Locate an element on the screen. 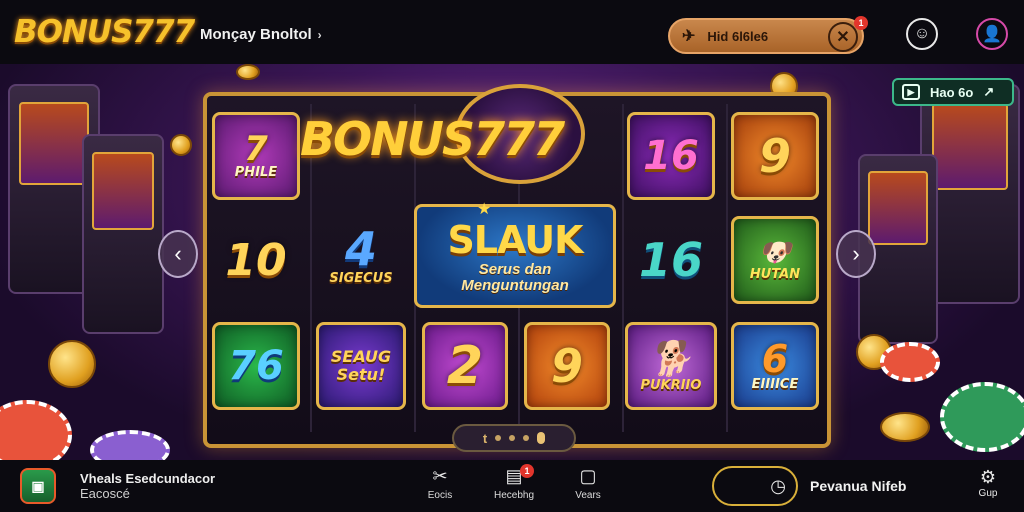 Image resolution: width=1024 pixels, height=512 pixels. app-icon: ▣ is located at coordinates (38, 486).